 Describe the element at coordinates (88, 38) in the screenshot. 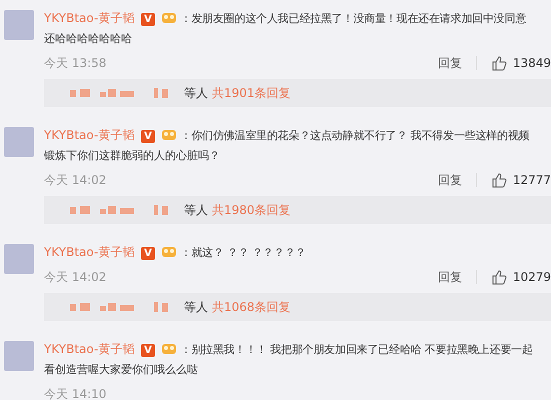

I see `comment-text: 还哈哈哈哈哈哈哈` at that location.